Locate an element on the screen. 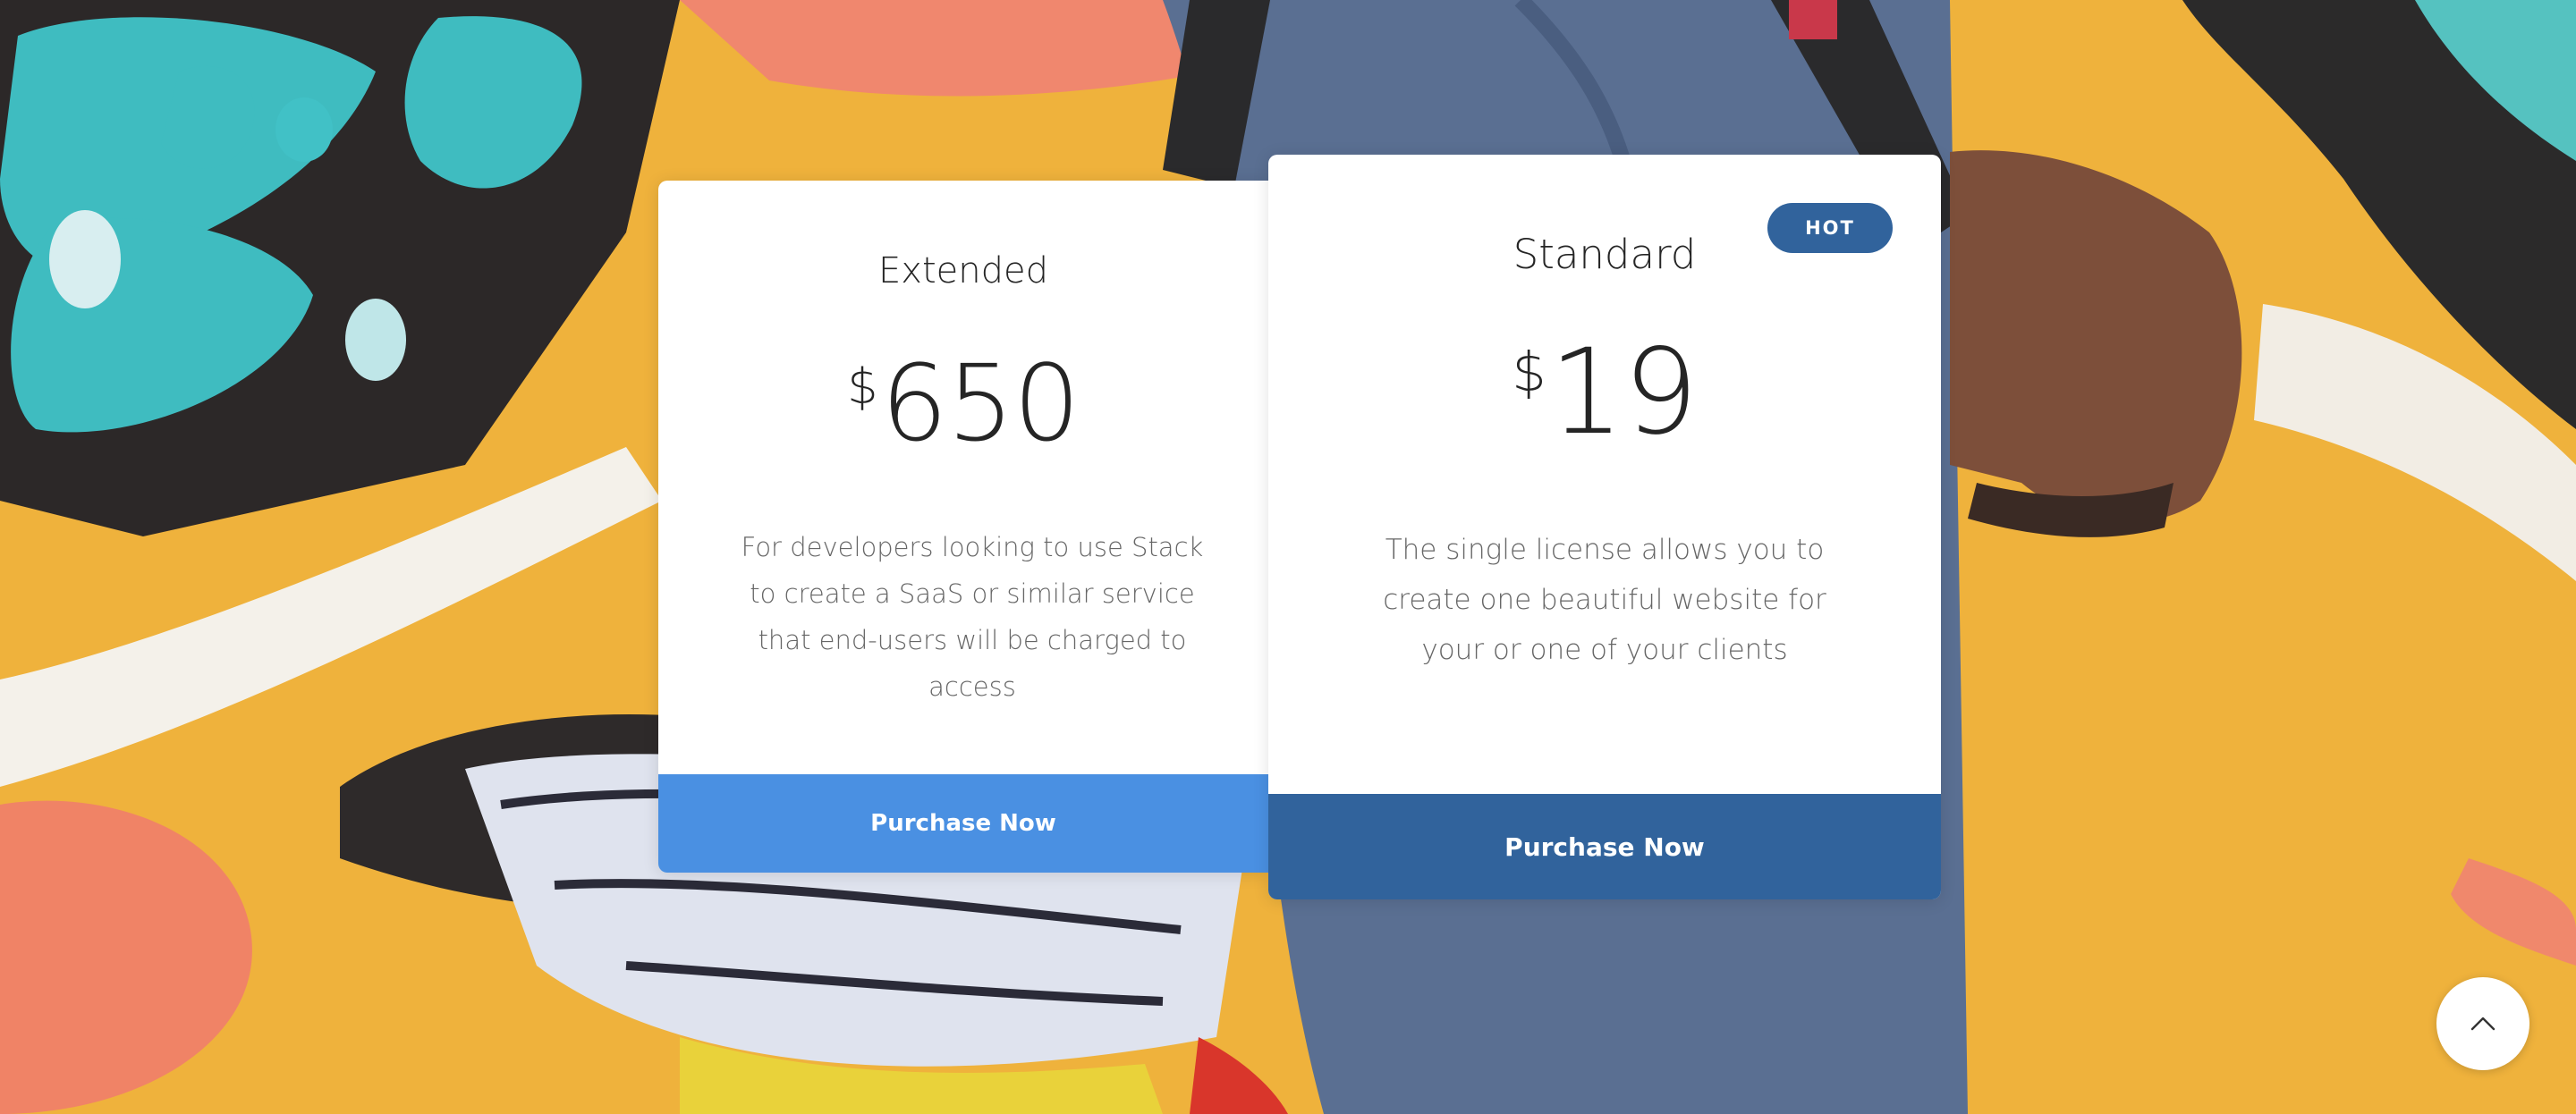 The width and height of the screenshot is (2576, 1114). price-amount: 19 is located at coordinates (1623, 393).